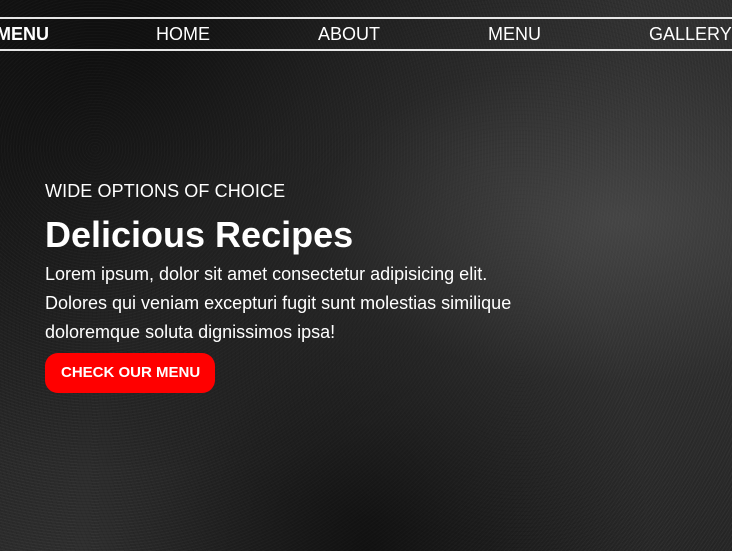  What do you see at coordinates (349, 34) in the screenshot?
I see `nav-link-about: ABOUT` at bounding box center [349, 34].